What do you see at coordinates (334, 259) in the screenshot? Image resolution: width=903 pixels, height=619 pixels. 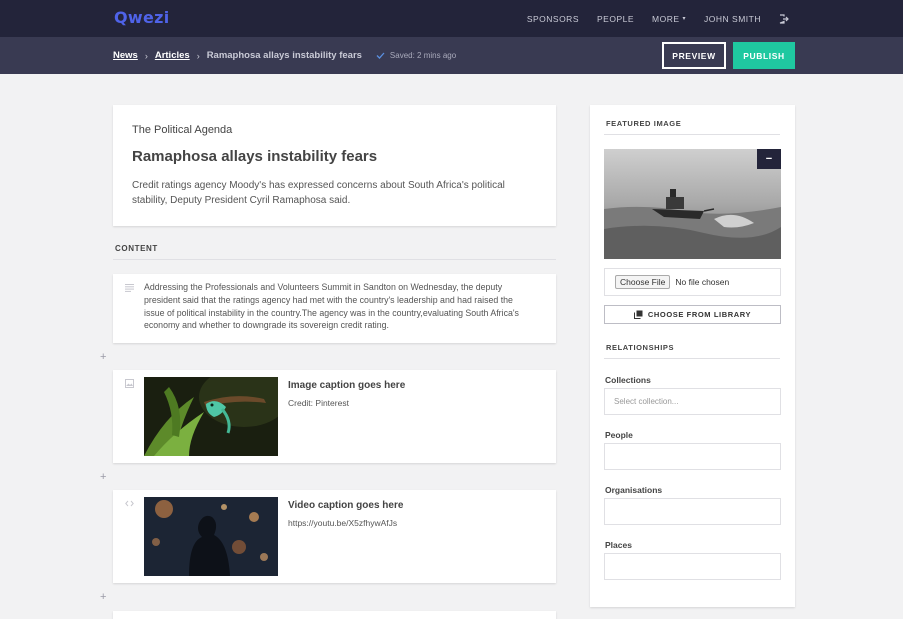 I see `content-divider` at bounding box center [334, 259].